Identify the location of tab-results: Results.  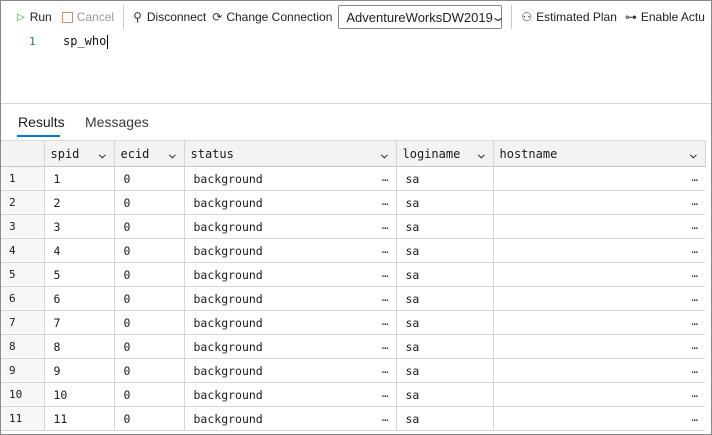
(41, 122).